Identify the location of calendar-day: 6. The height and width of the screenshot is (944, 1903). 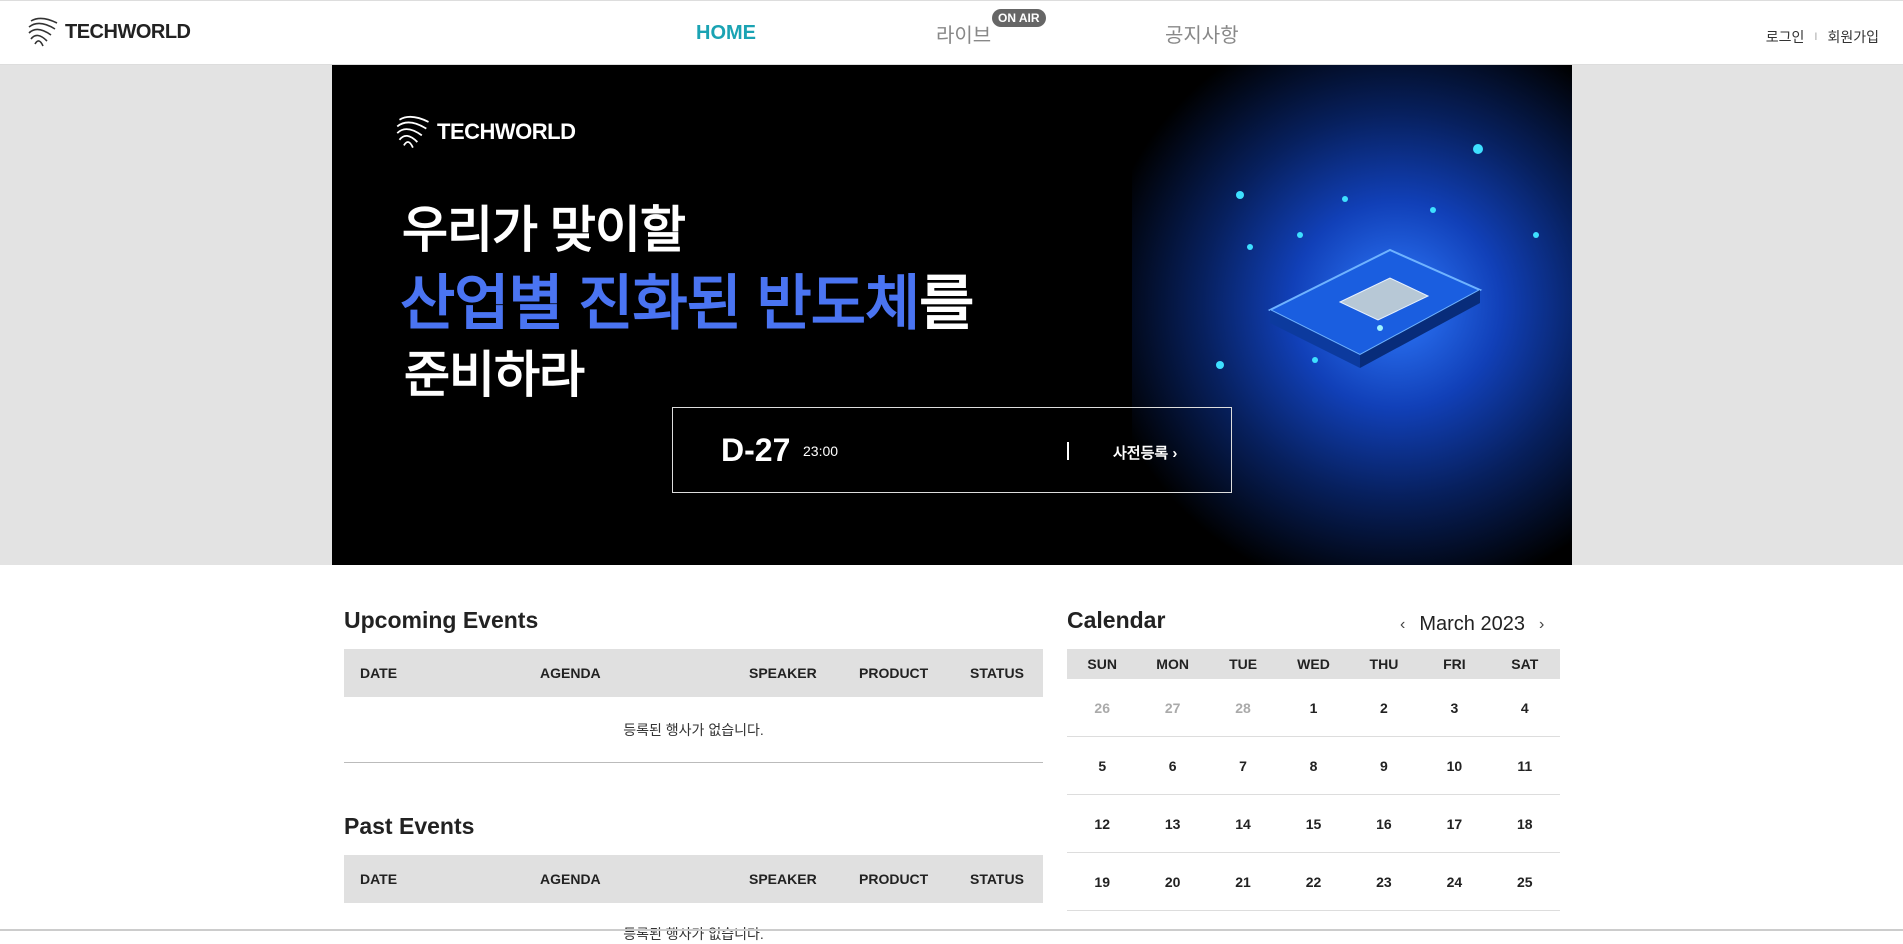
(1172, 765).